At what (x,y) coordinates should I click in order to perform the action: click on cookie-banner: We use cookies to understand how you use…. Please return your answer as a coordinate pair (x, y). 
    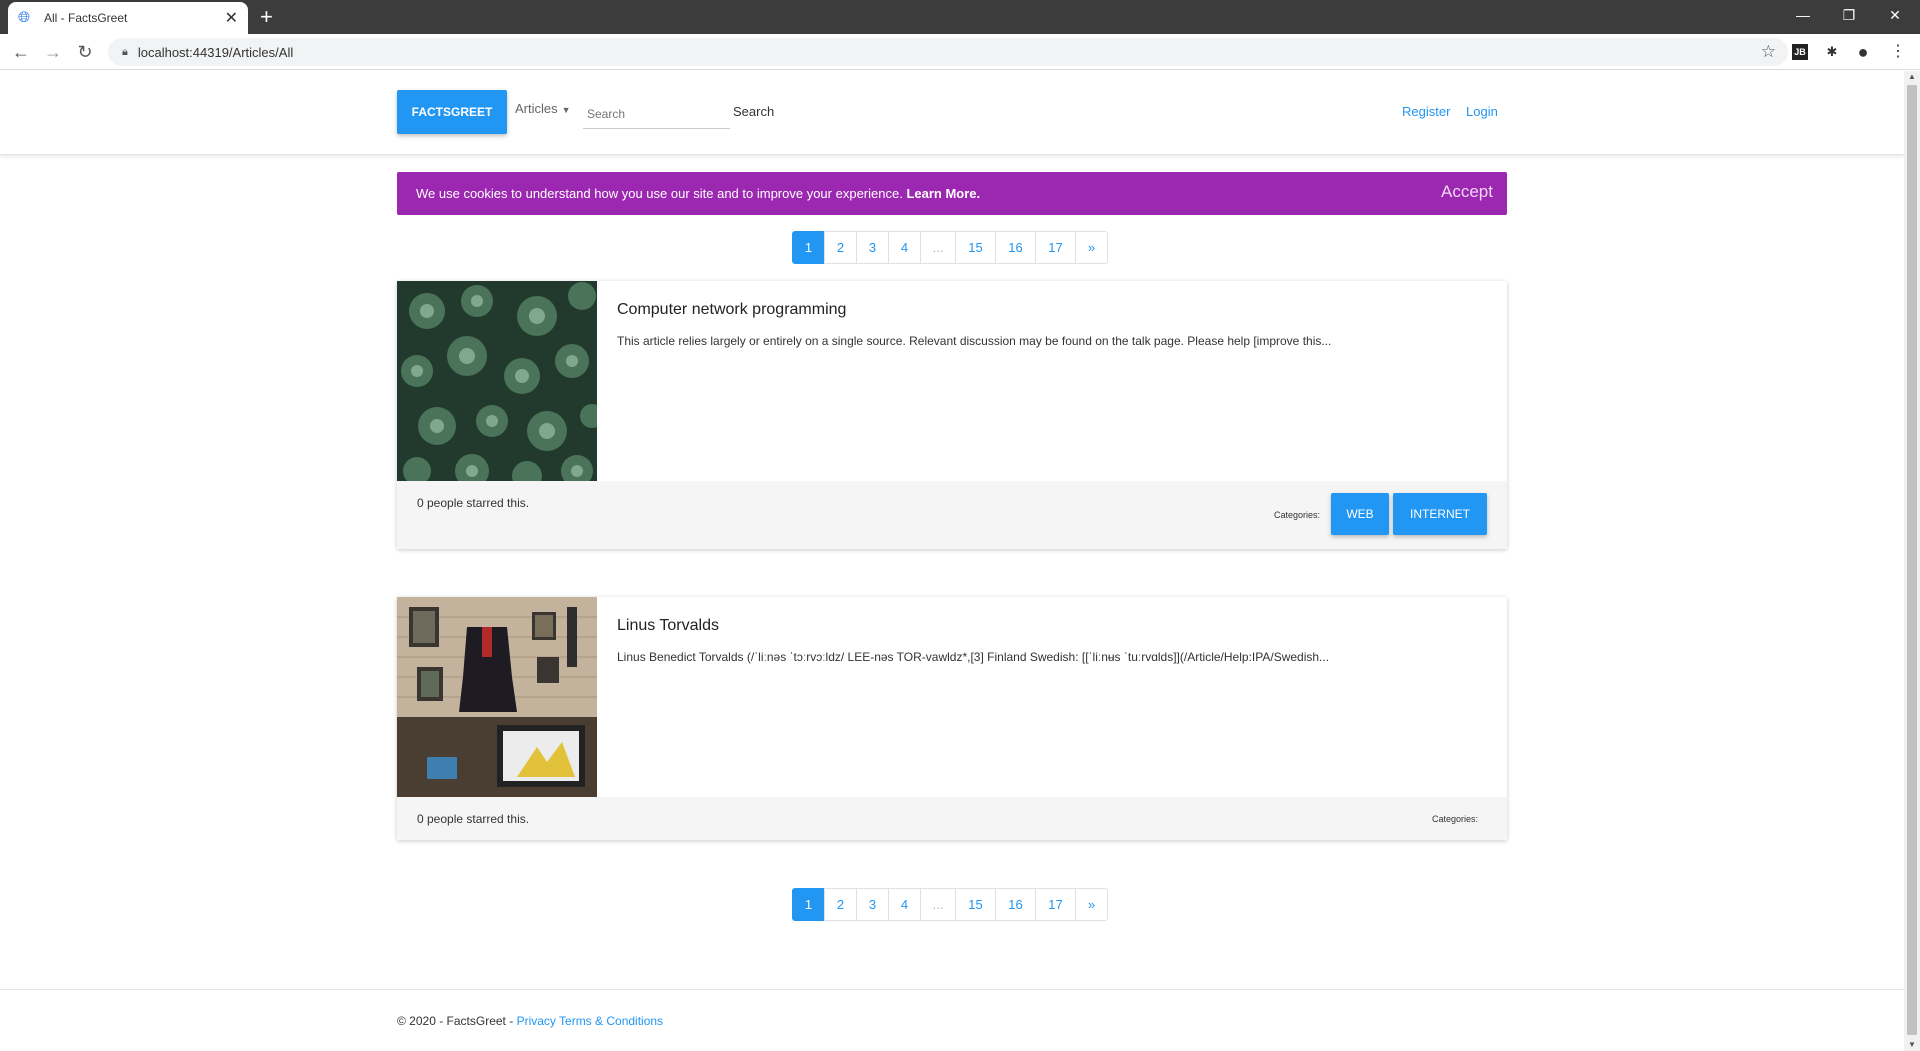
    Looking at the image, I should click on (952, 193).